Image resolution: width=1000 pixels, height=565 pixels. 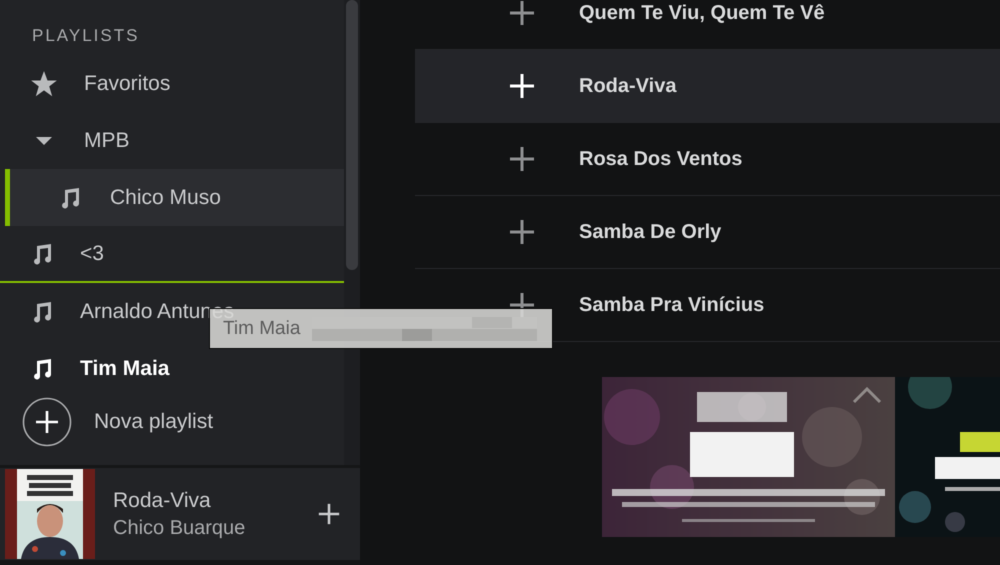 I want to click on artist-name: Chico Buarque, so click(x=179, y=528).